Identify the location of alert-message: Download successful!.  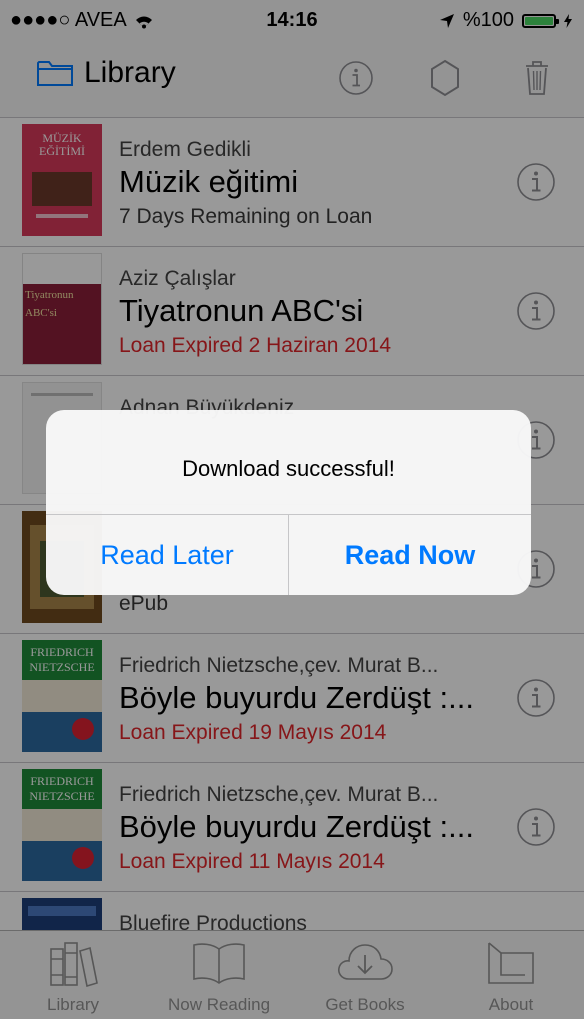
(288, 468).